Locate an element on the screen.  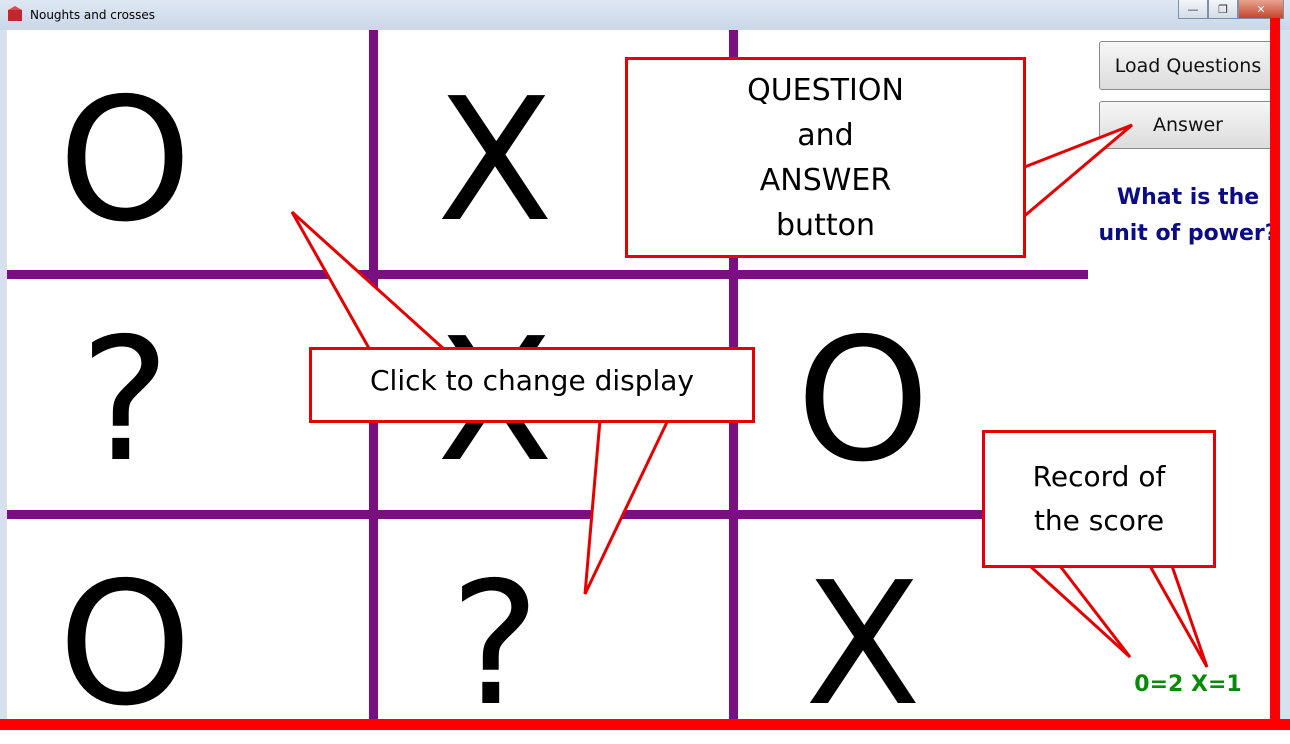
qa-callout-line-2: and is located at coordinates (825, 135).